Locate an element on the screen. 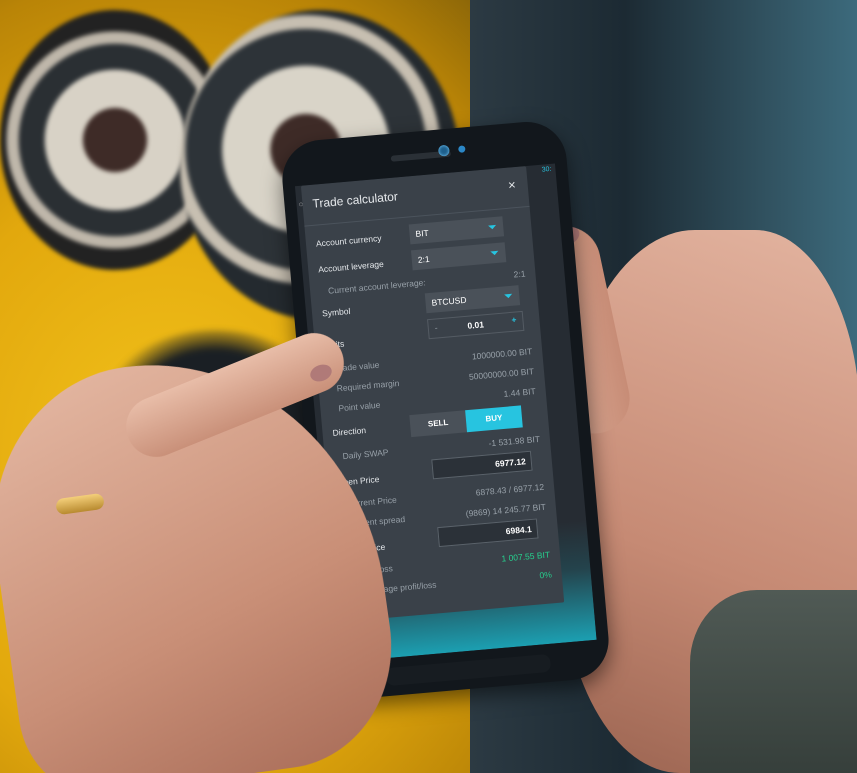 The height and width of the screenshot is (773, 857). buy-button: BUY is located at coordinates (494, 419).